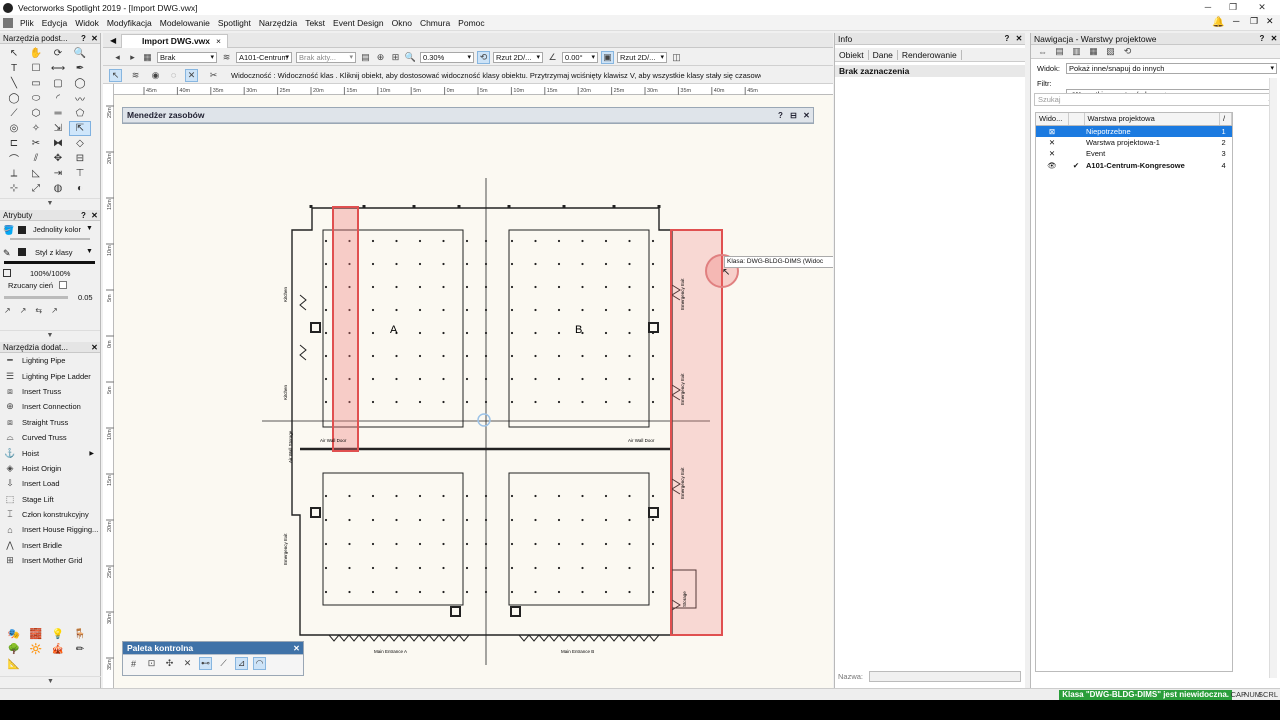  What do you see at coordinates (94, 347) in the screenshot?
I see `extra-tools-close-icon: ✕` at bounding box center [94, 347].